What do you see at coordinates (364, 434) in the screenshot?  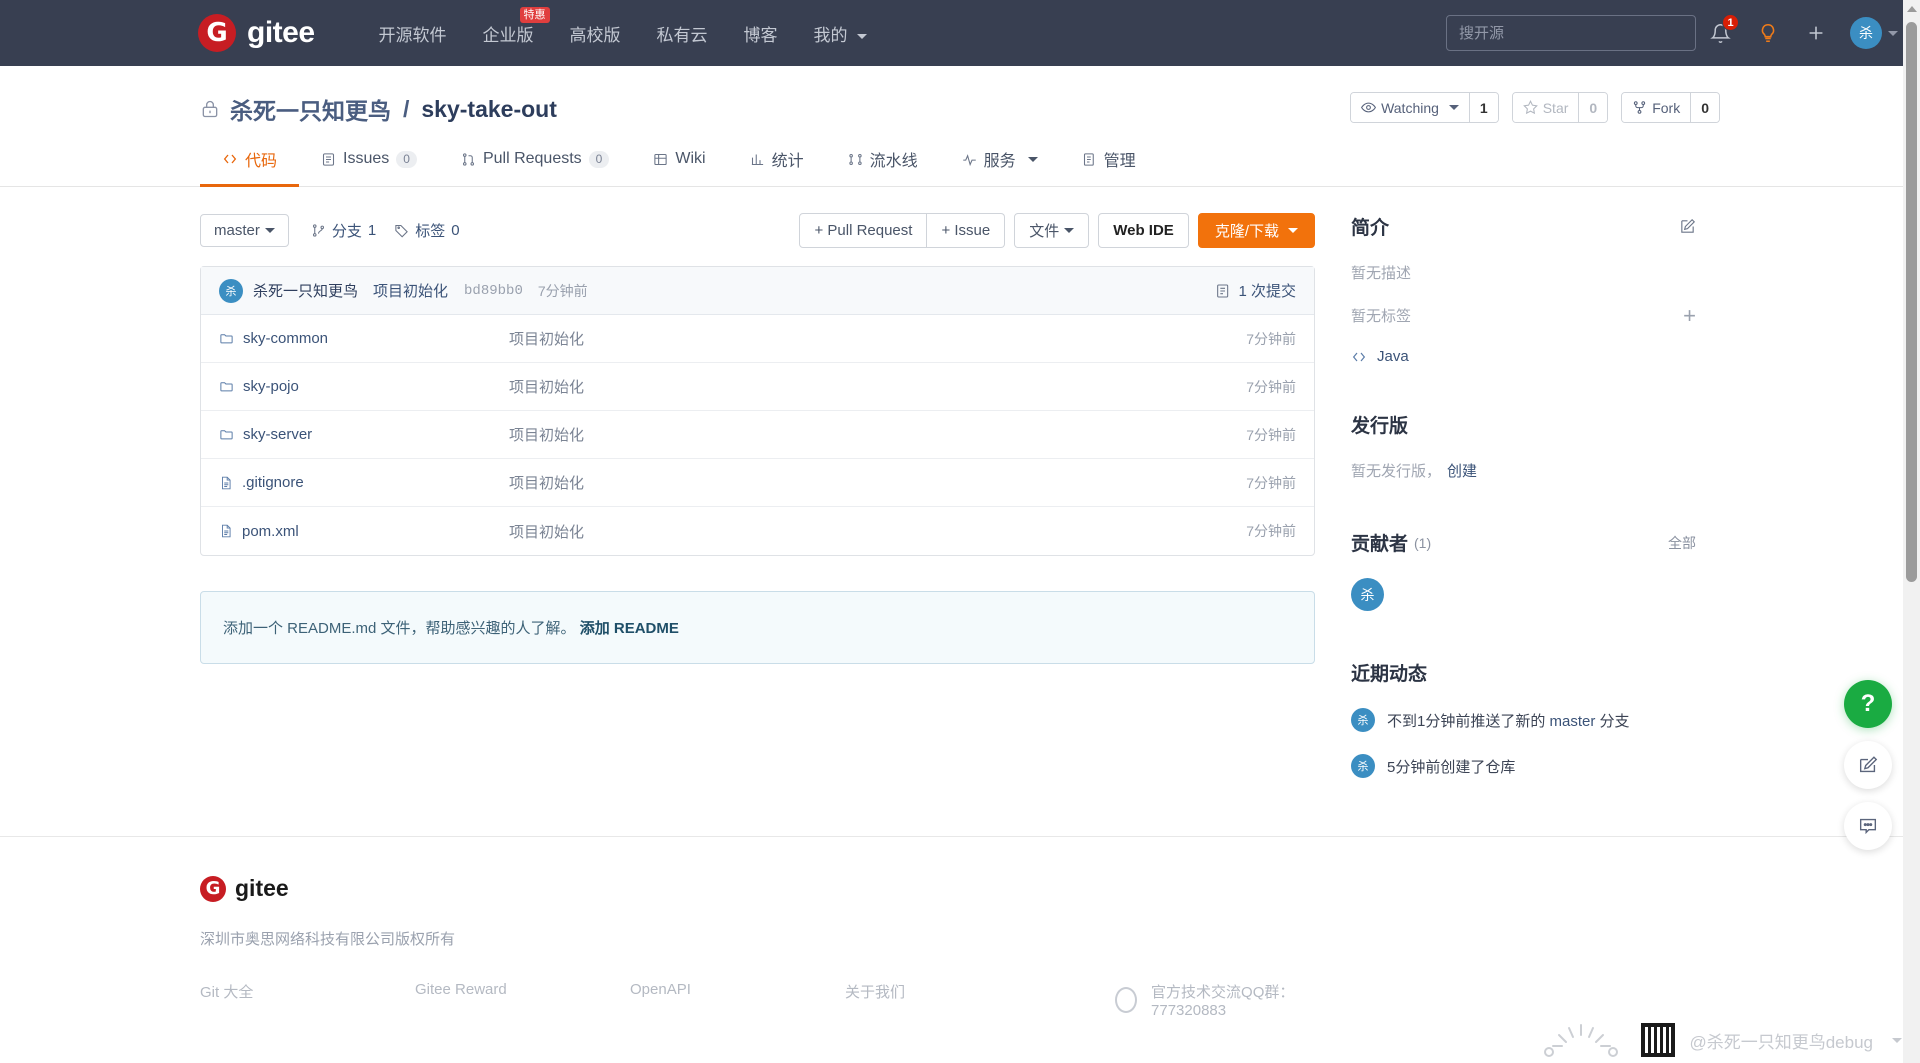 I see `file-link: sky-server` at bounding box center [364, 434].